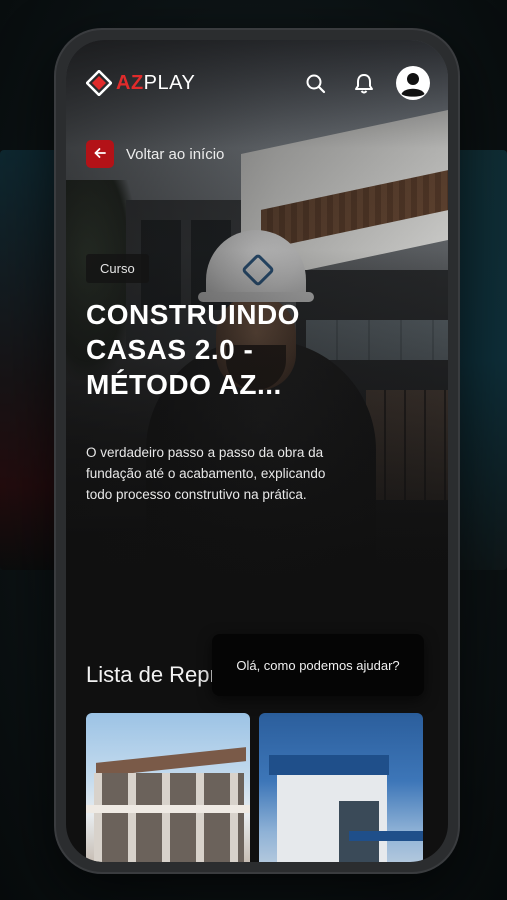  Describe the element at coordinates (386, 836) in the screenshot. I see `house-railing` at that location.